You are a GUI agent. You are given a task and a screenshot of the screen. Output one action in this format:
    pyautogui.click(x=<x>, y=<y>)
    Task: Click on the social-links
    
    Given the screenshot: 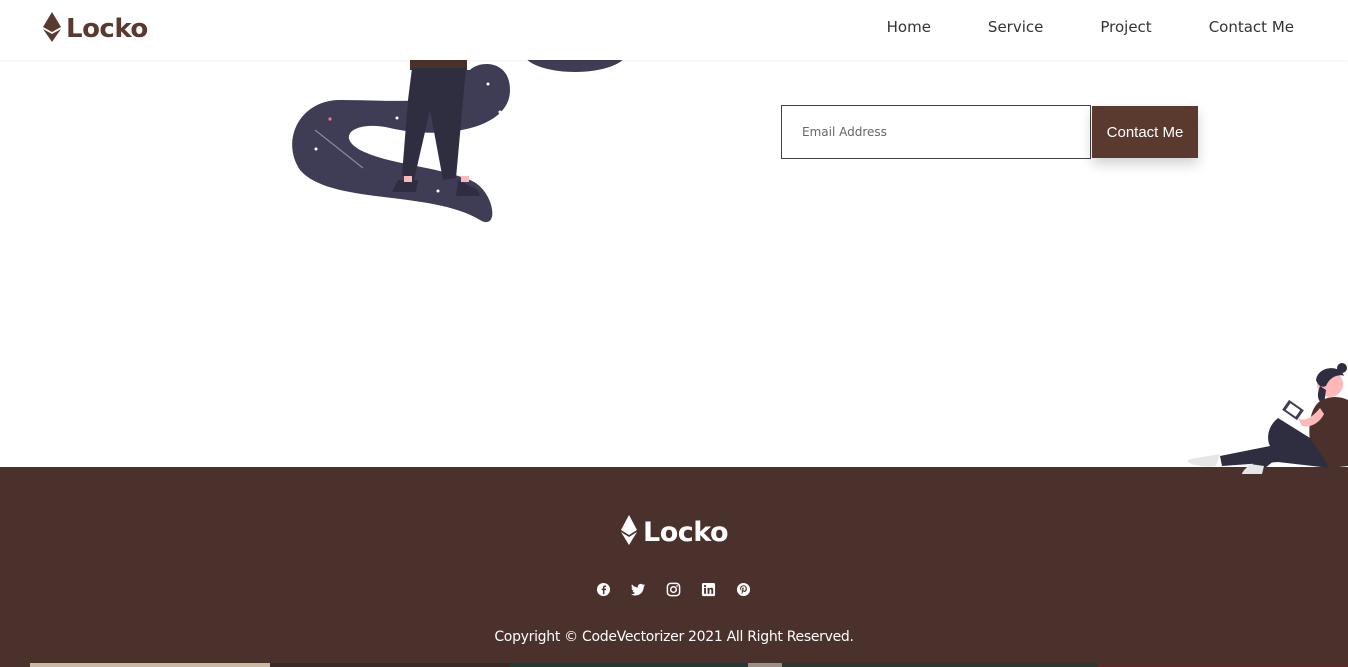 What is the action you would take?
    pyautogui.click(x=683, y=589)
    